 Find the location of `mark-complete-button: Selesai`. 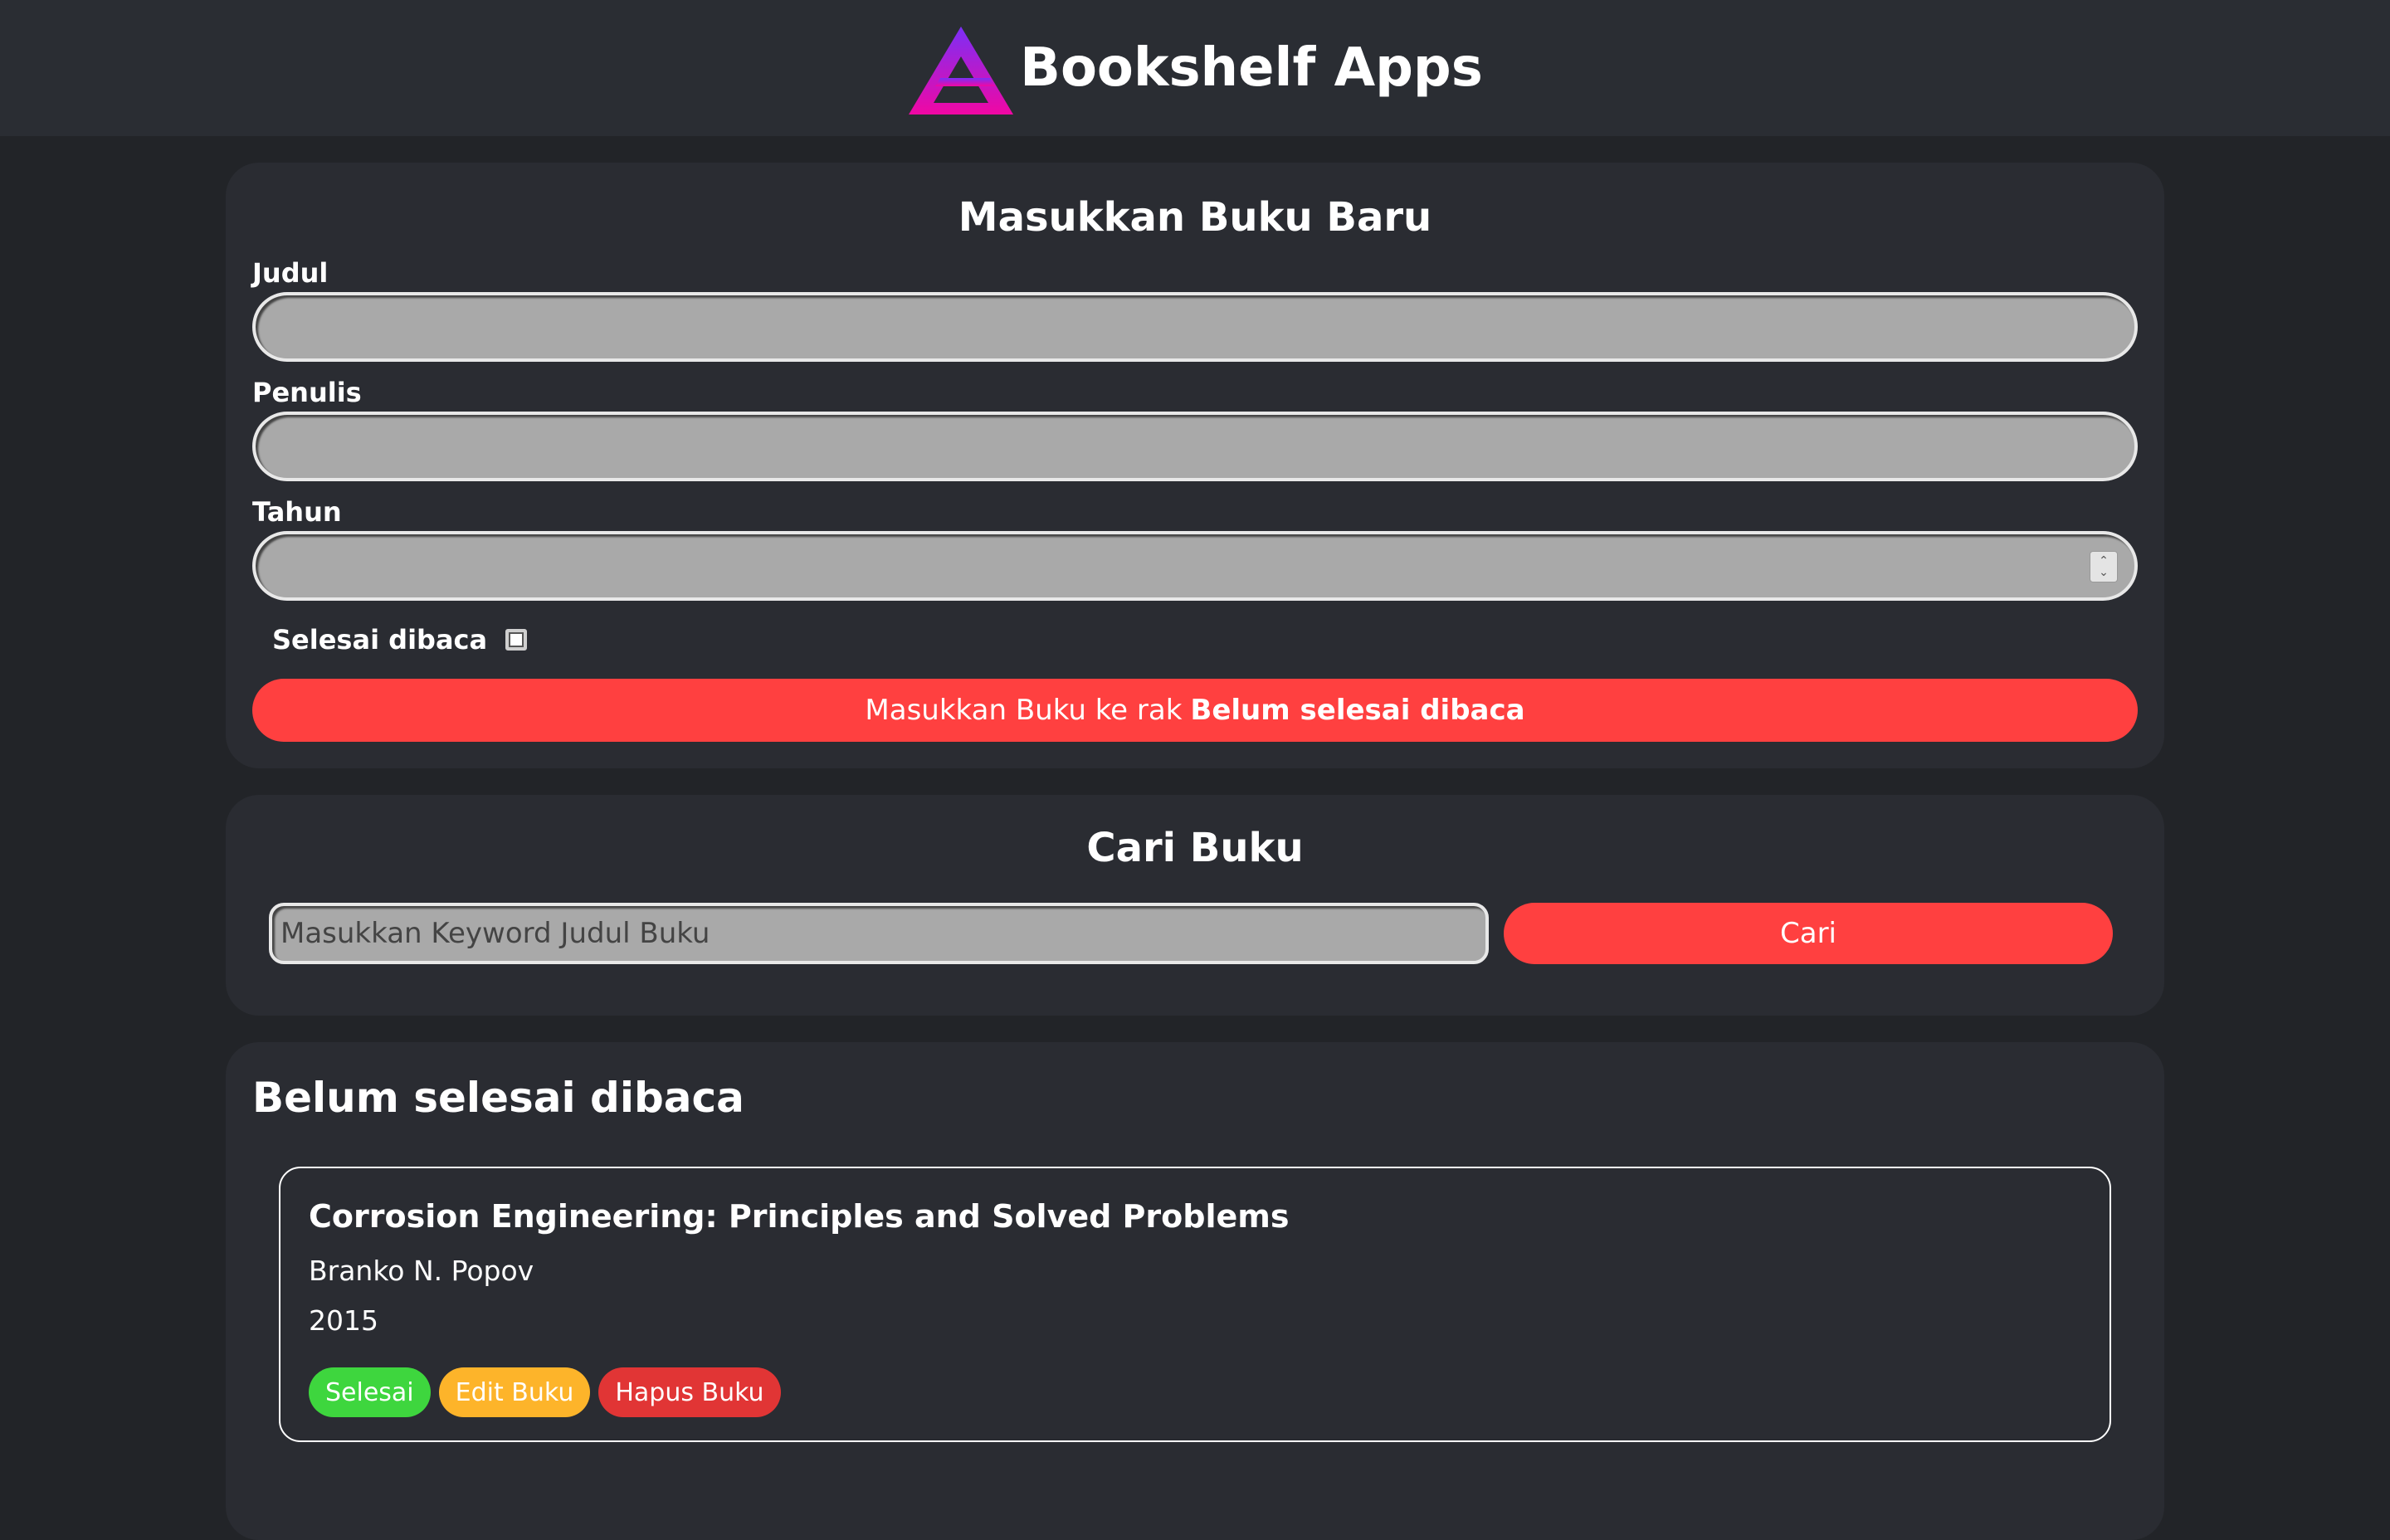

mark-complete-button: Selesai is located at coordinates (370, 1392).